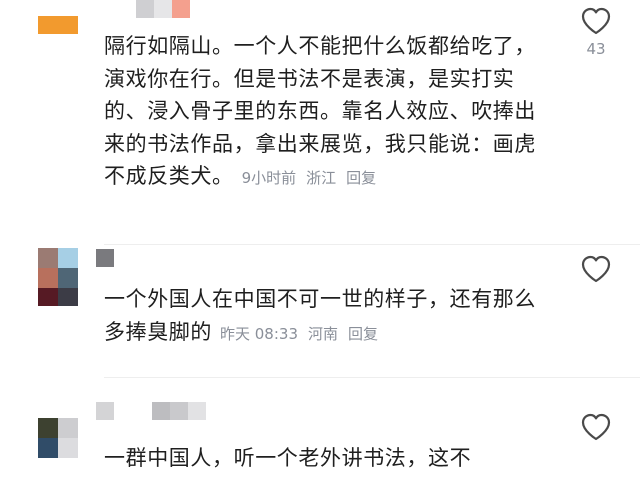 The width and height of the screenshot is (640, 486). I want to click on comment-time: 昨天 08:33, so click(259, 333).